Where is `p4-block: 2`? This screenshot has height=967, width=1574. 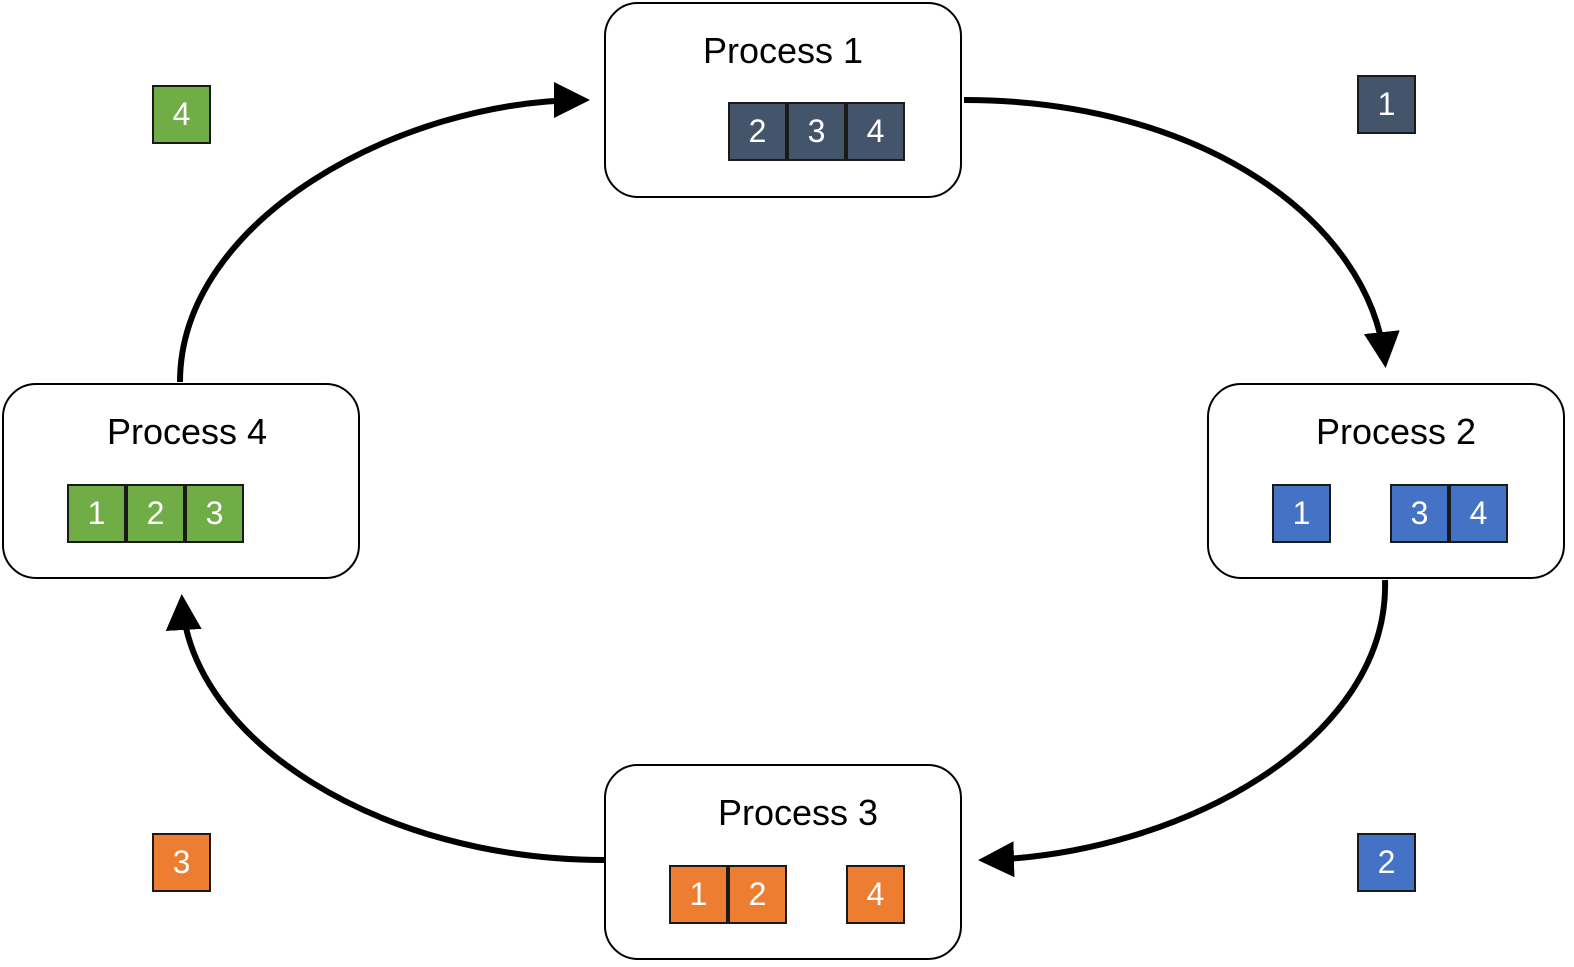
p4-block: 2 is located at coordinates (155, 513).